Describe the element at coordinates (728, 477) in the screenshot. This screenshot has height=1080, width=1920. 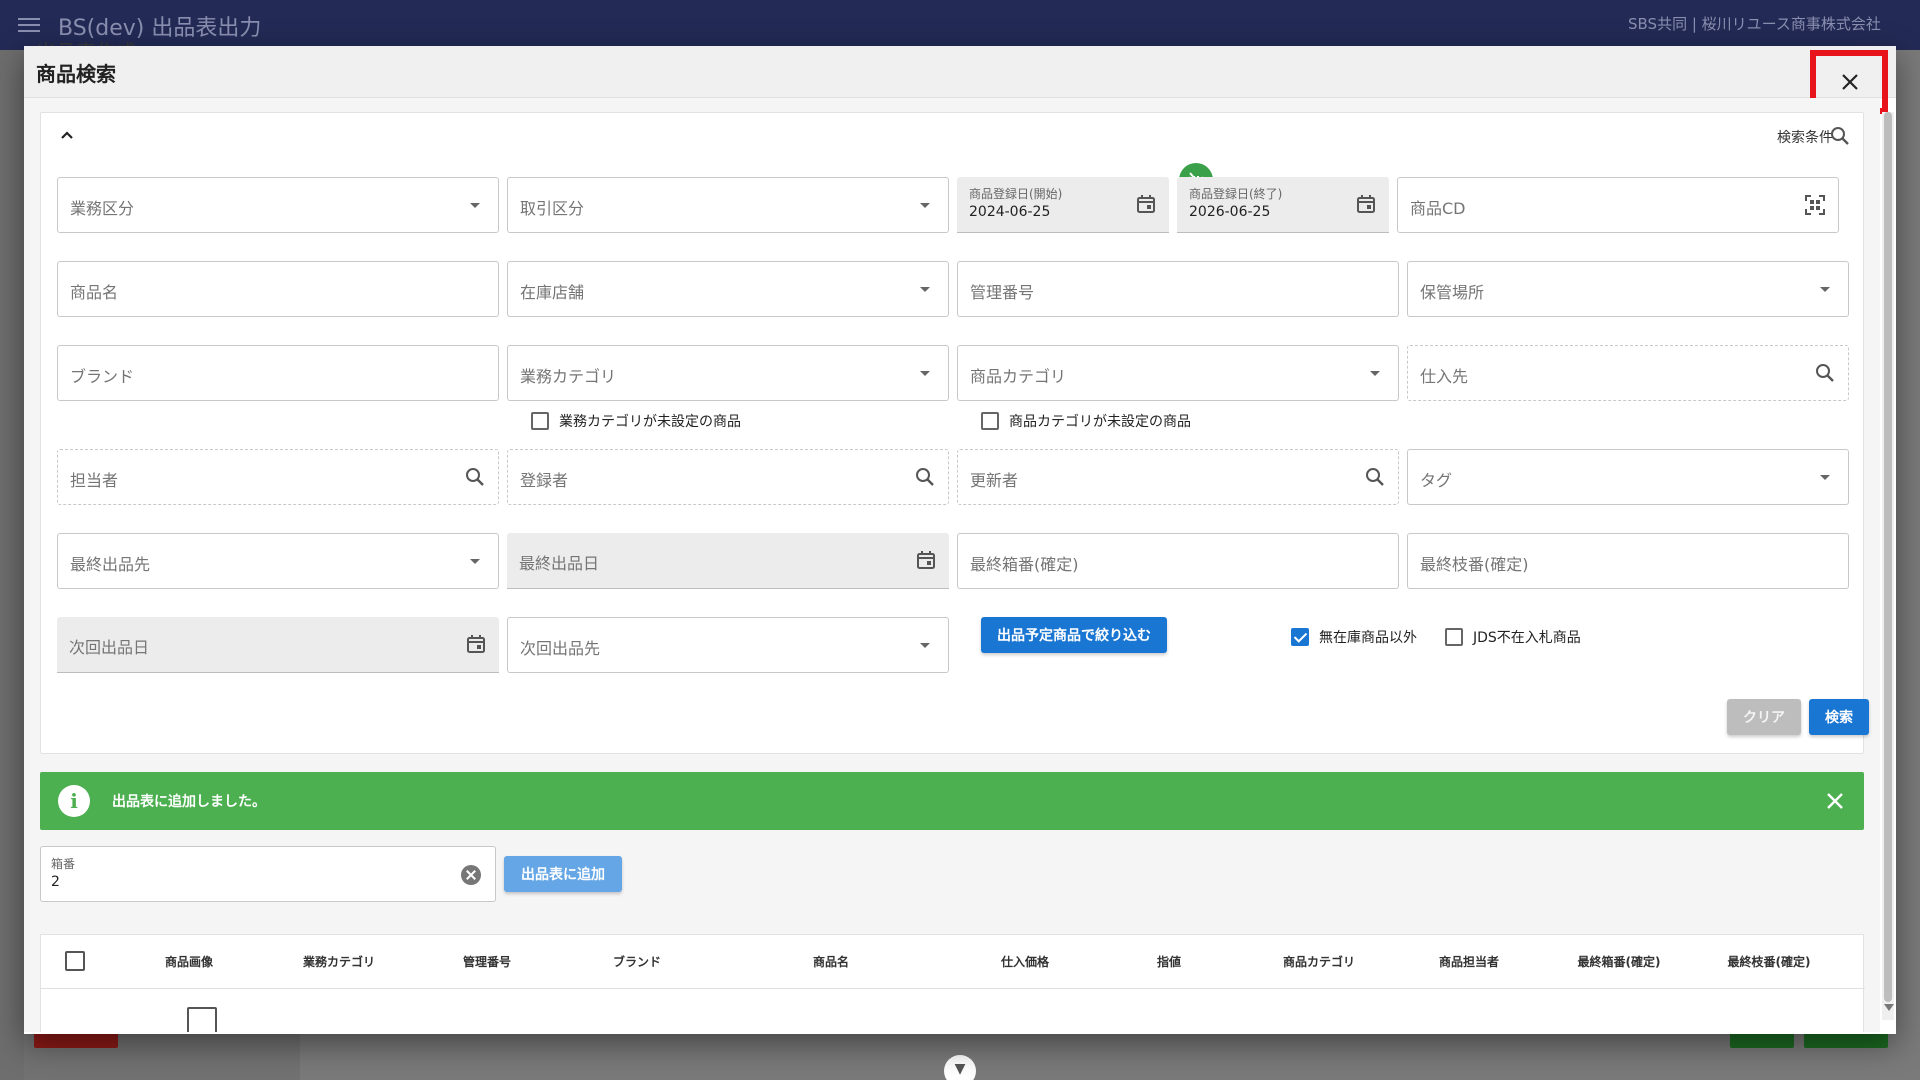
I see `registrant-field: 登録者` at that location.